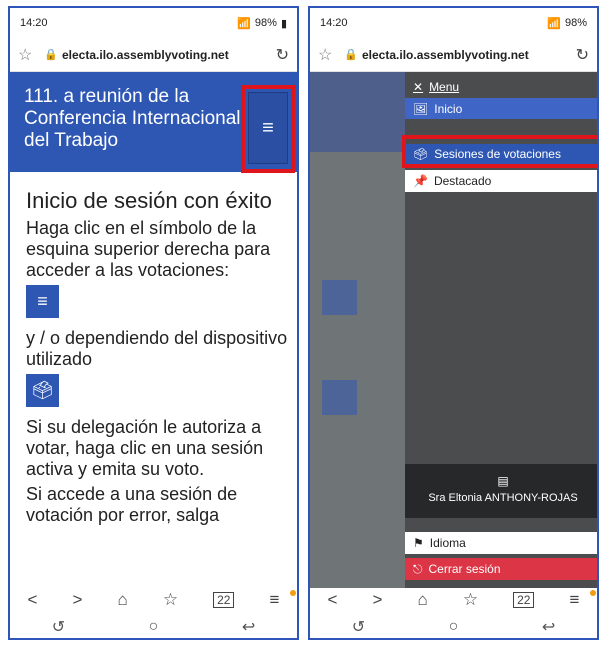 The height and width of the screenshot is (646, 601). Describe the element at coordinates (283, 23) in the screenshot. I see `battery-icon: ▮` at that location.